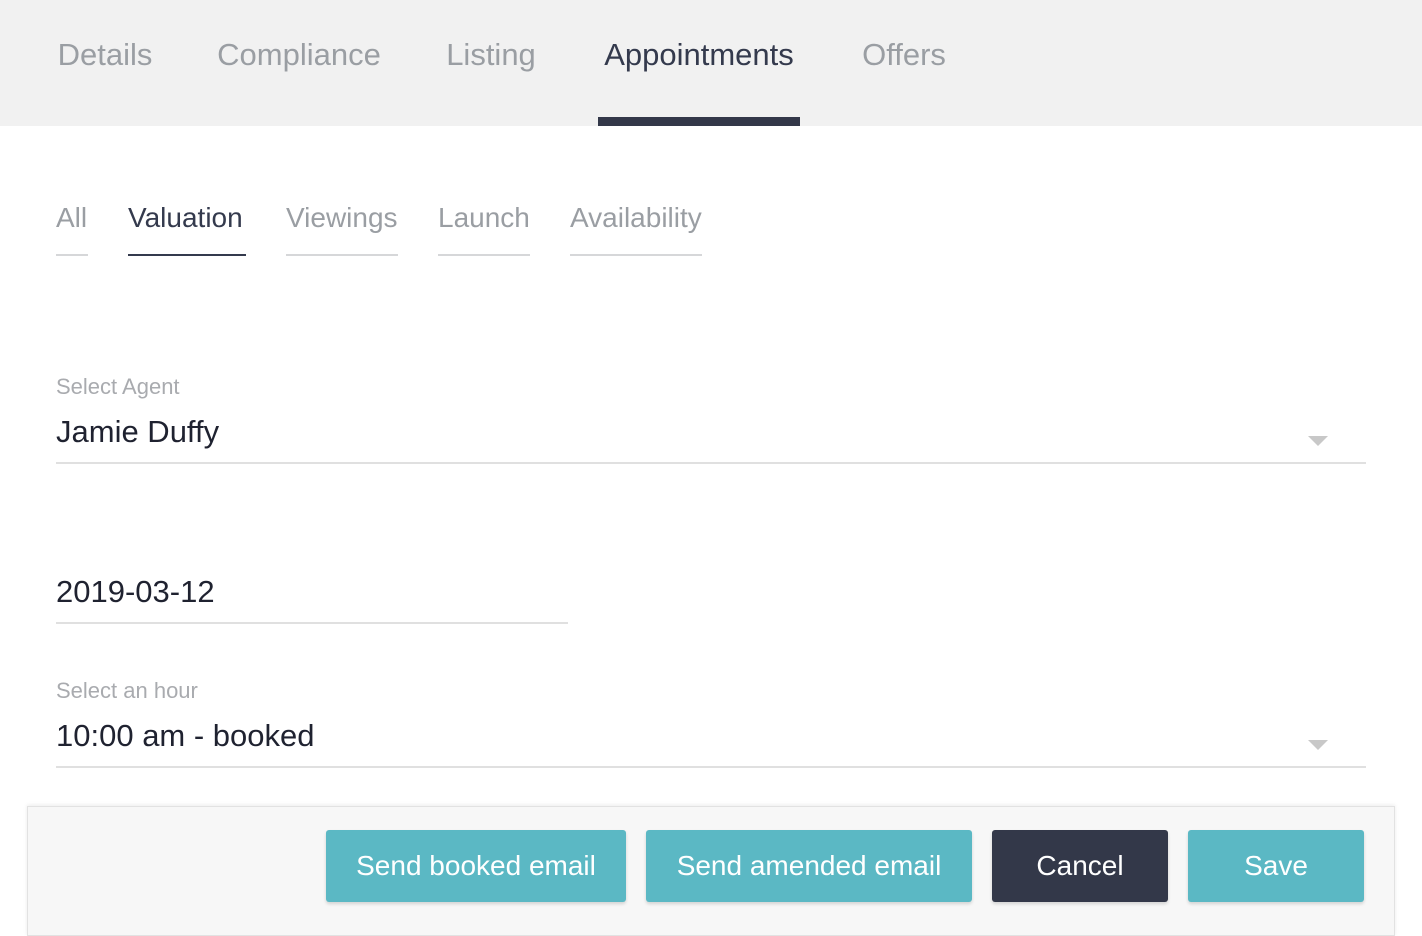 The height and width of the screenshot is (936, 1422). Describe the element at coordinates (185, 735) in the screenshot. I see `hour-select-value: 10:00 am - booked` at that location.